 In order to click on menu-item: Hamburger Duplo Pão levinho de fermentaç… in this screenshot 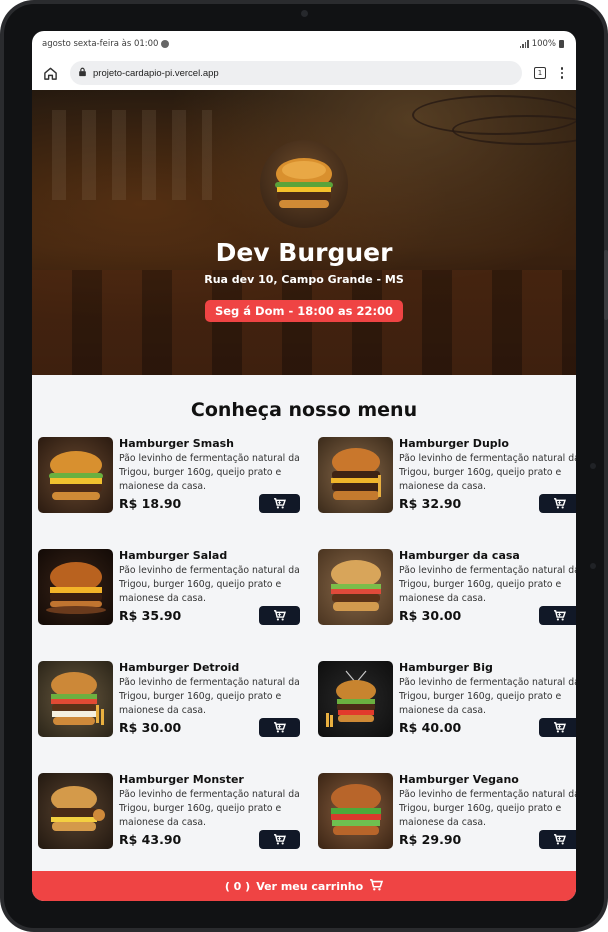, I will do `click(447, 475)`.